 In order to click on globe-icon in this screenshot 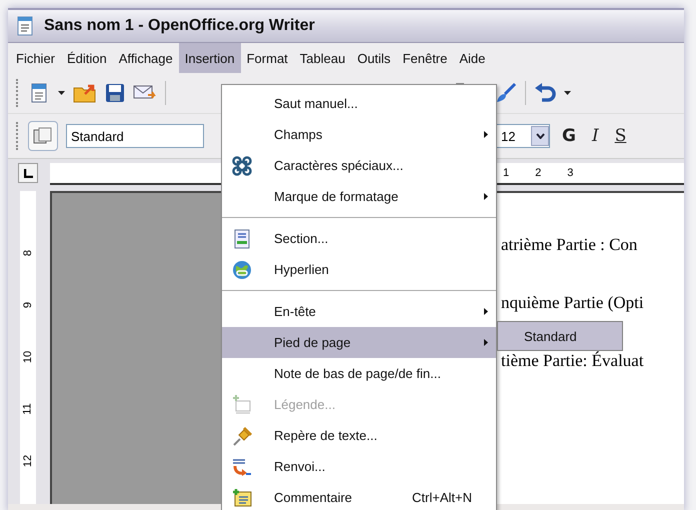, I will do `click(242, 269)`.